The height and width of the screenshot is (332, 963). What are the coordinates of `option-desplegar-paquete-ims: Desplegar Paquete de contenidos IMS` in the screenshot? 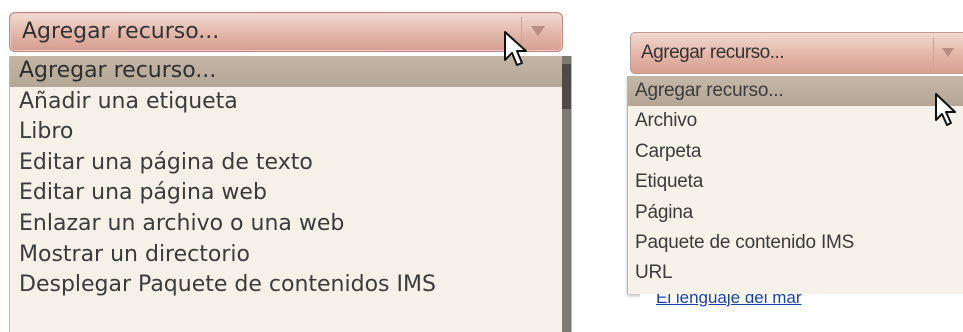 It's located at (290, 285).